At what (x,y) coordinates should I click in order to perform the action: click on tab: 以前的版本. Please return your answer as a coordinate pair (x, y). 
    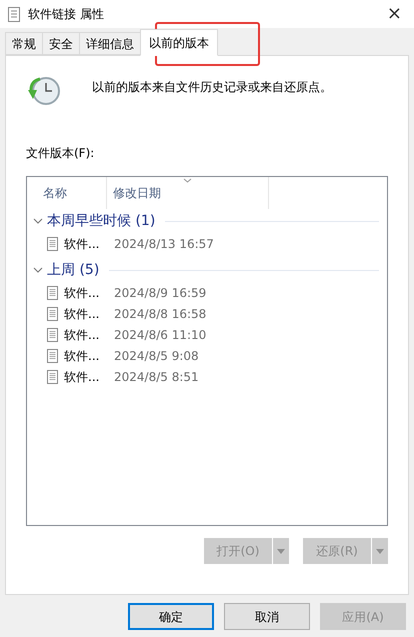
    Looking at the image, I should click on (179, 42).